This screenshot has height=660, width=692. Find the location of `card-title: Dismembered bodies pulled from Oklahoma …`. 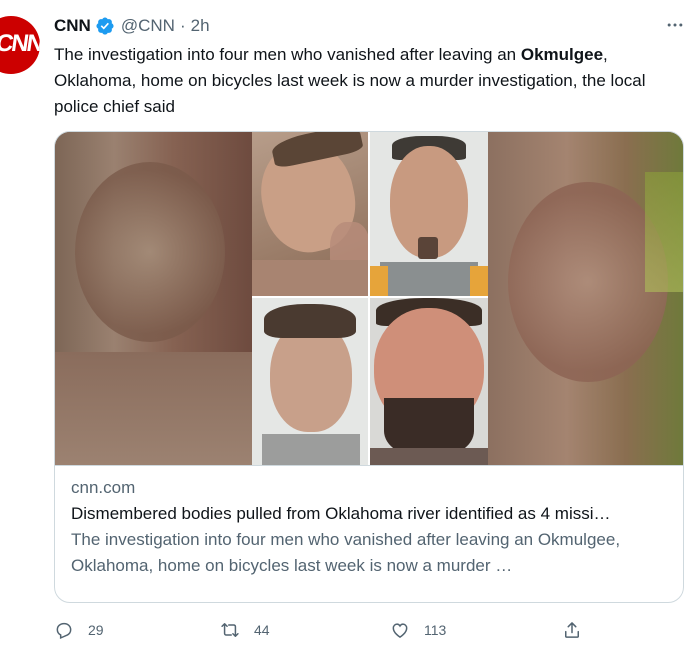

card-title: Dismembered bodies pulled from Oklahoma … is located at coordinates (341, 513).